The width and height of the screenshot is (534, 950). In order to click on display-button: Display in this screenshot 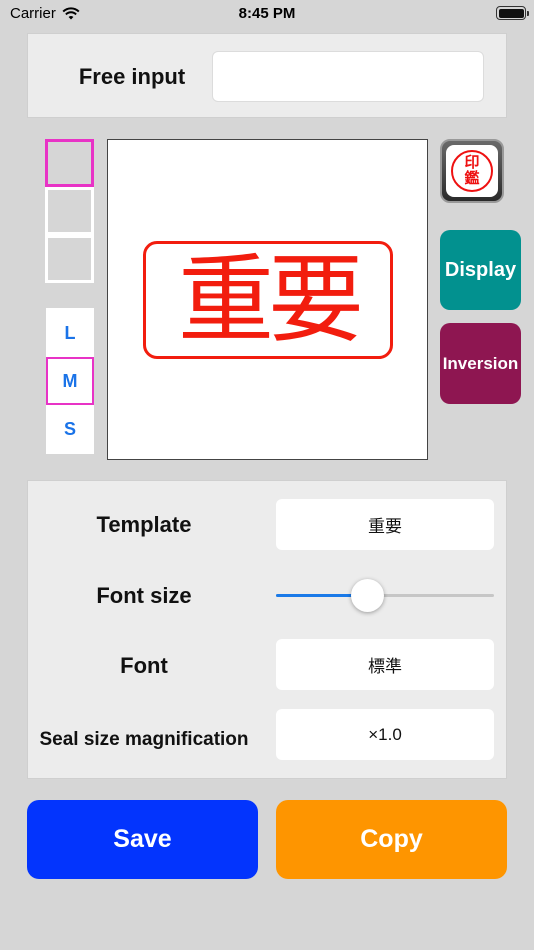, I will do `click(480, 270)`.